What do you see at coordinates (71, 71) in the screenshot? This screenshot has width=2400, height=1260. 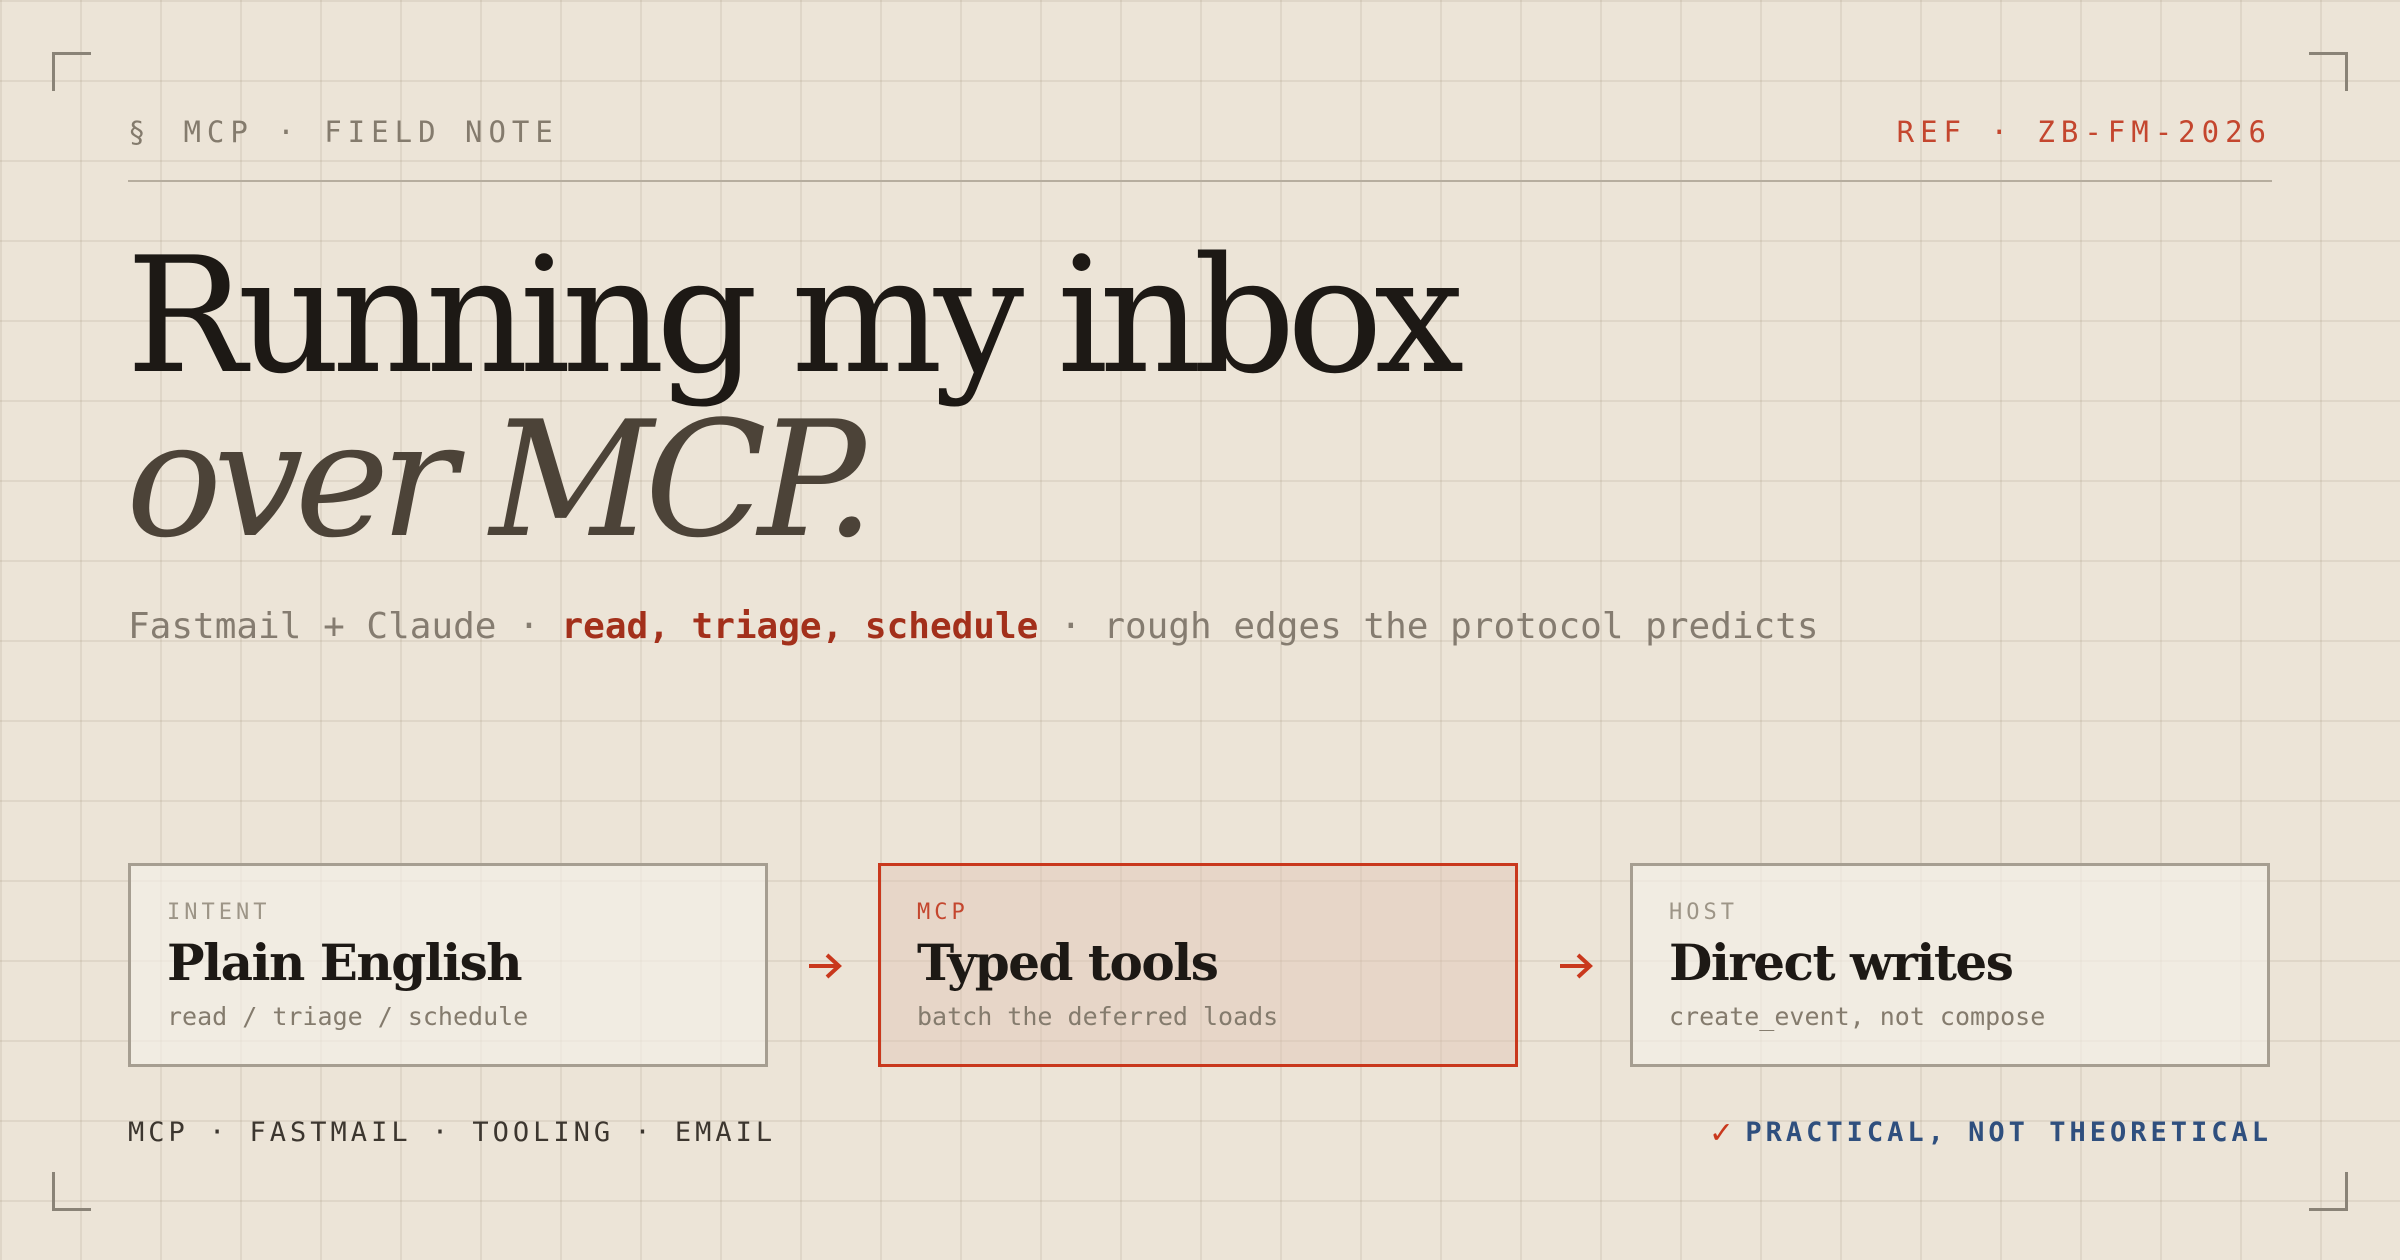 I see `corner-bracket-top-left-icon` at bounding box center [71, 71].